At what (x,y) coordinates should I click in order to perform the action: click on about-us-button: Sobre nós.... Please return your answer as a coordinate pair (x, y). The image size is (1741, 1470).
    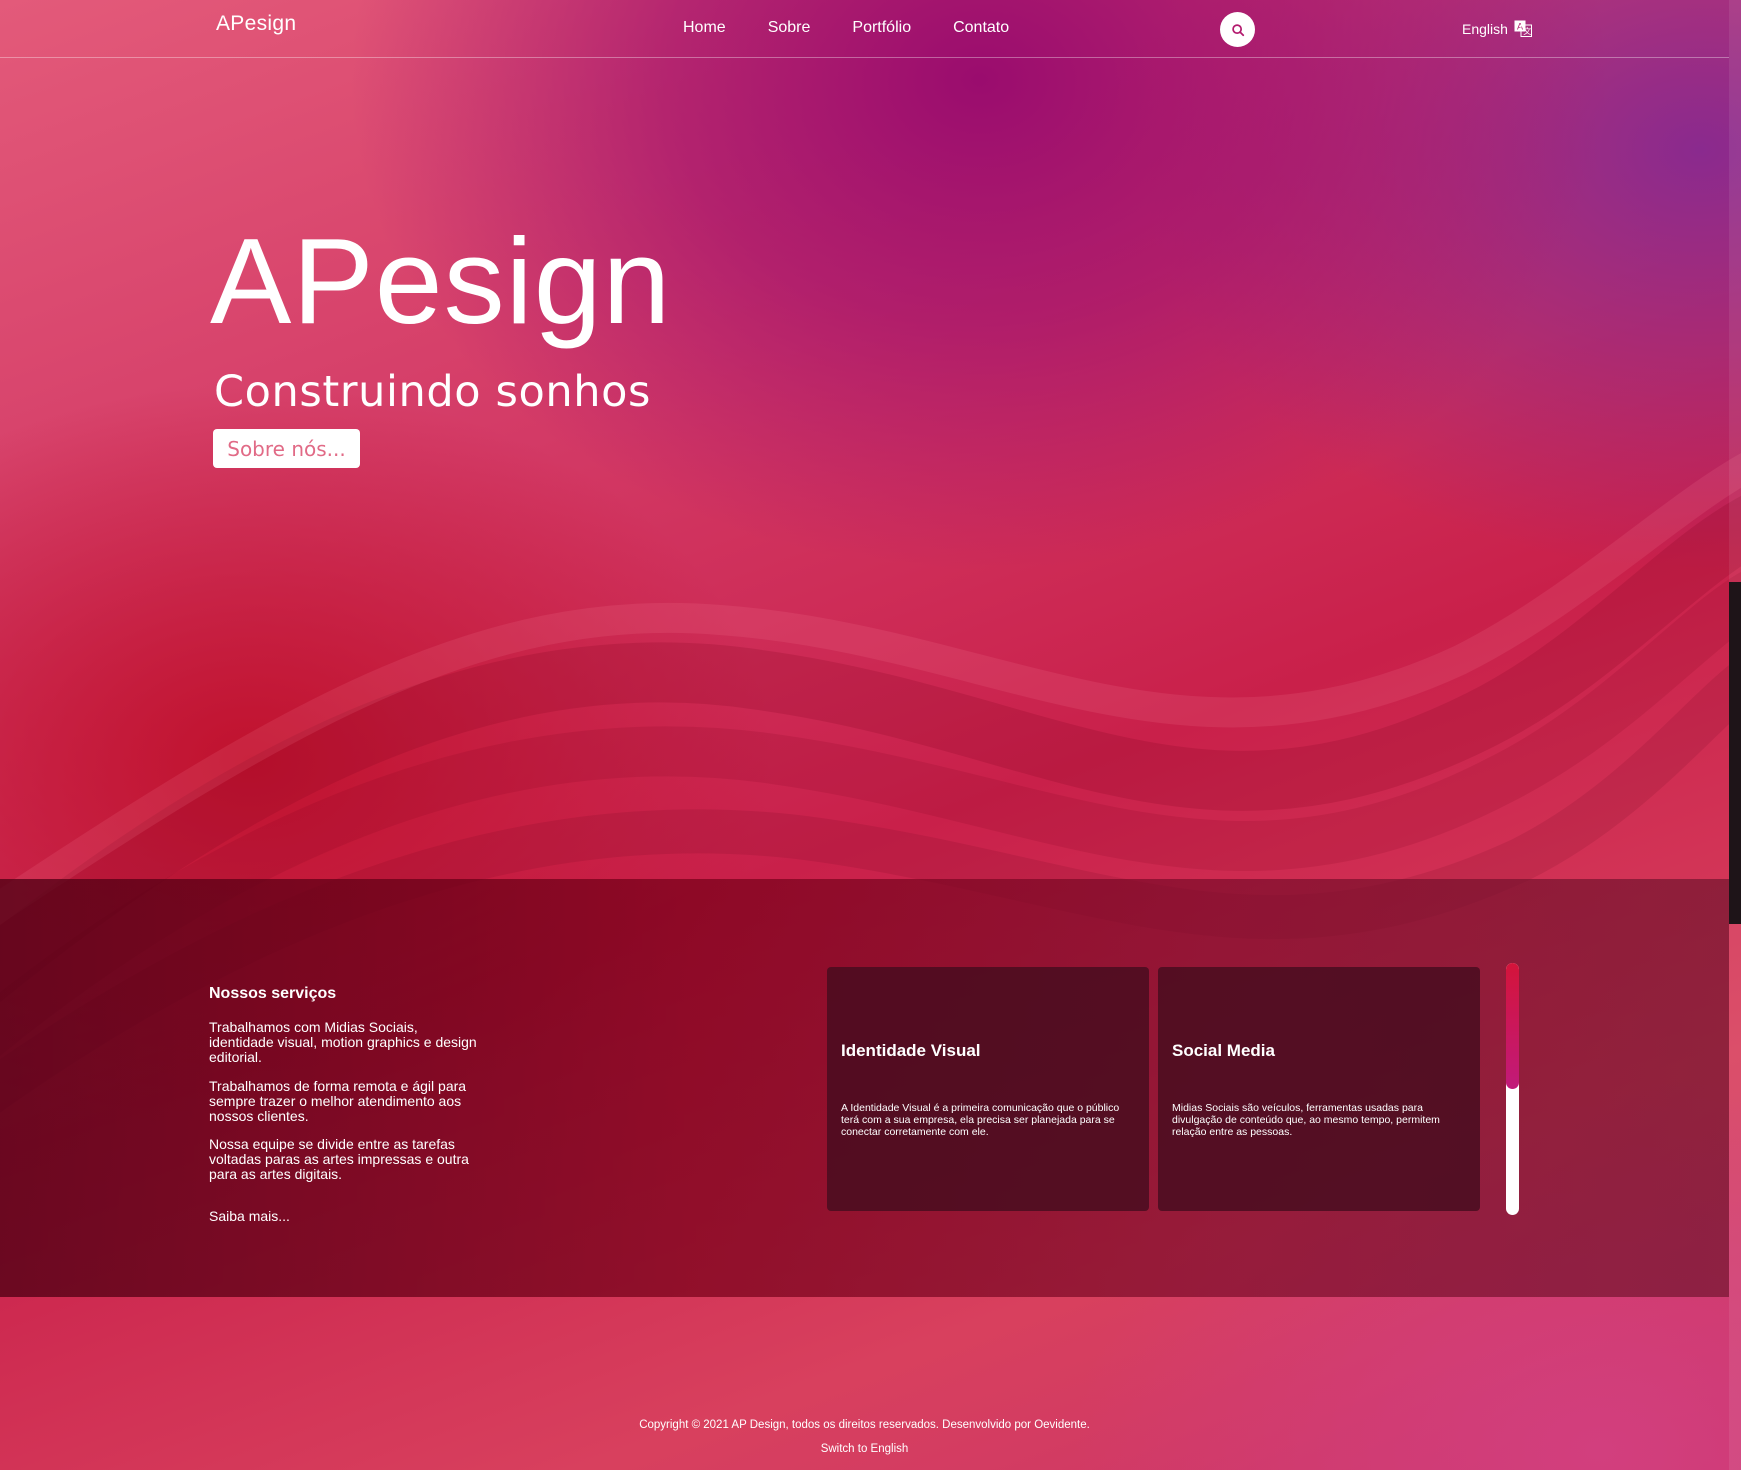
    Looking at the image, I should click on (286, 448).